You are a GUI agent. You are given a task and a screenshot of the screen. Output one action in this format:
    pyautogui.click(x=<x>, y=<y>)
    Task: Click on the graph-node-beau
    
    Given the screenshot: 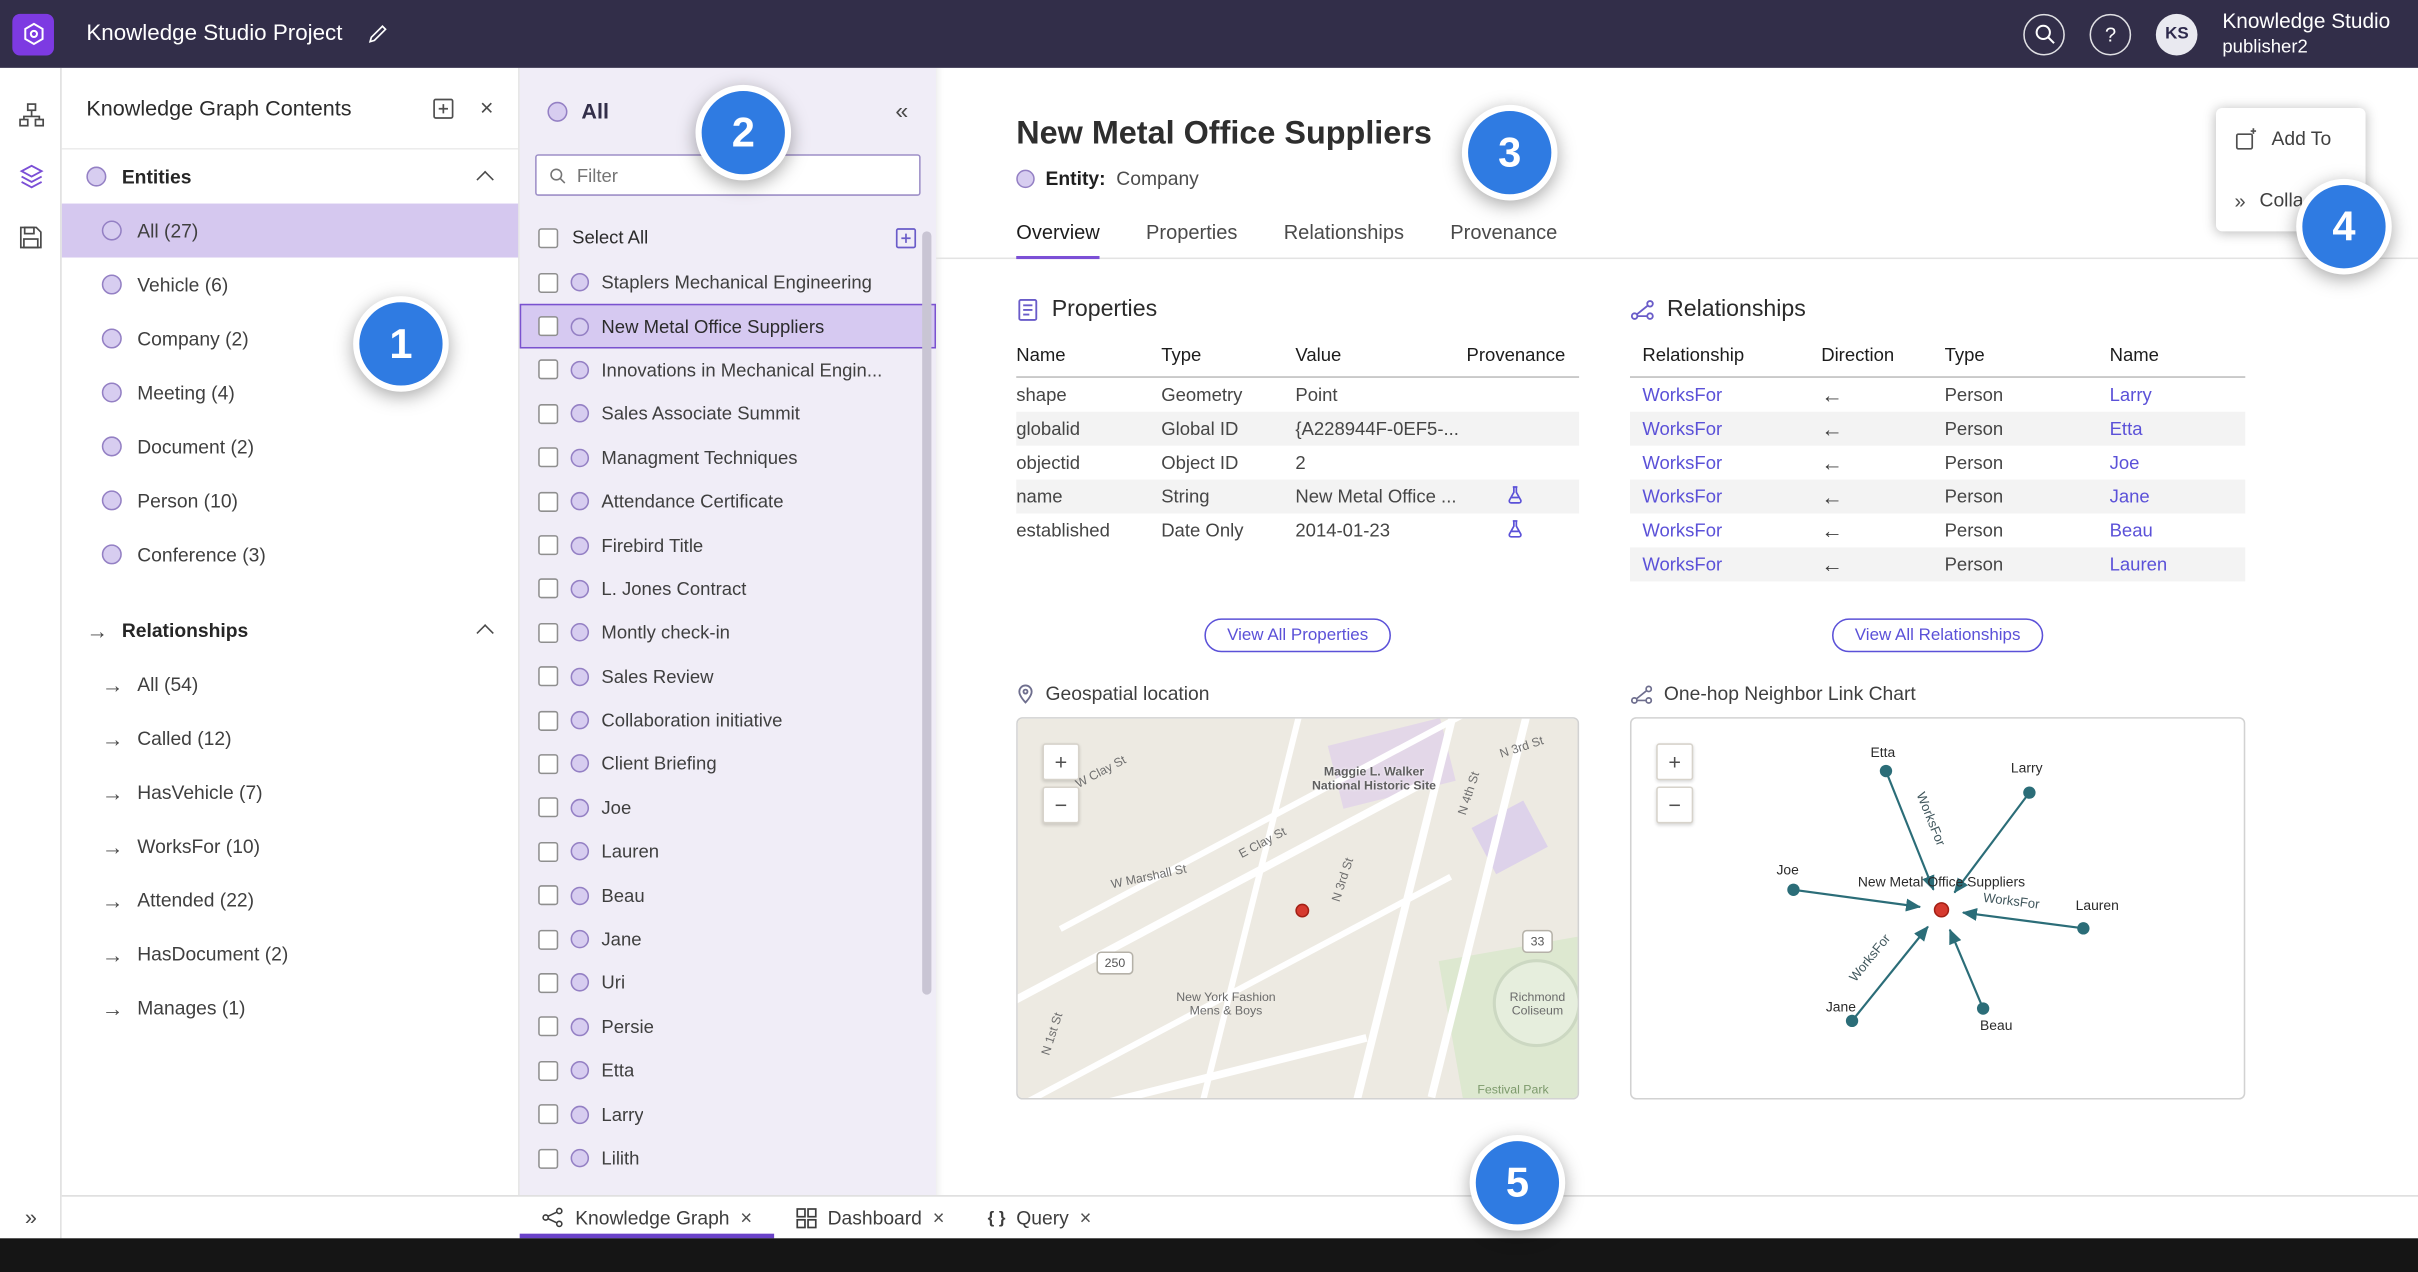 What is the action you would take?
    pyautogui.click(x=1983, y=1008)
    